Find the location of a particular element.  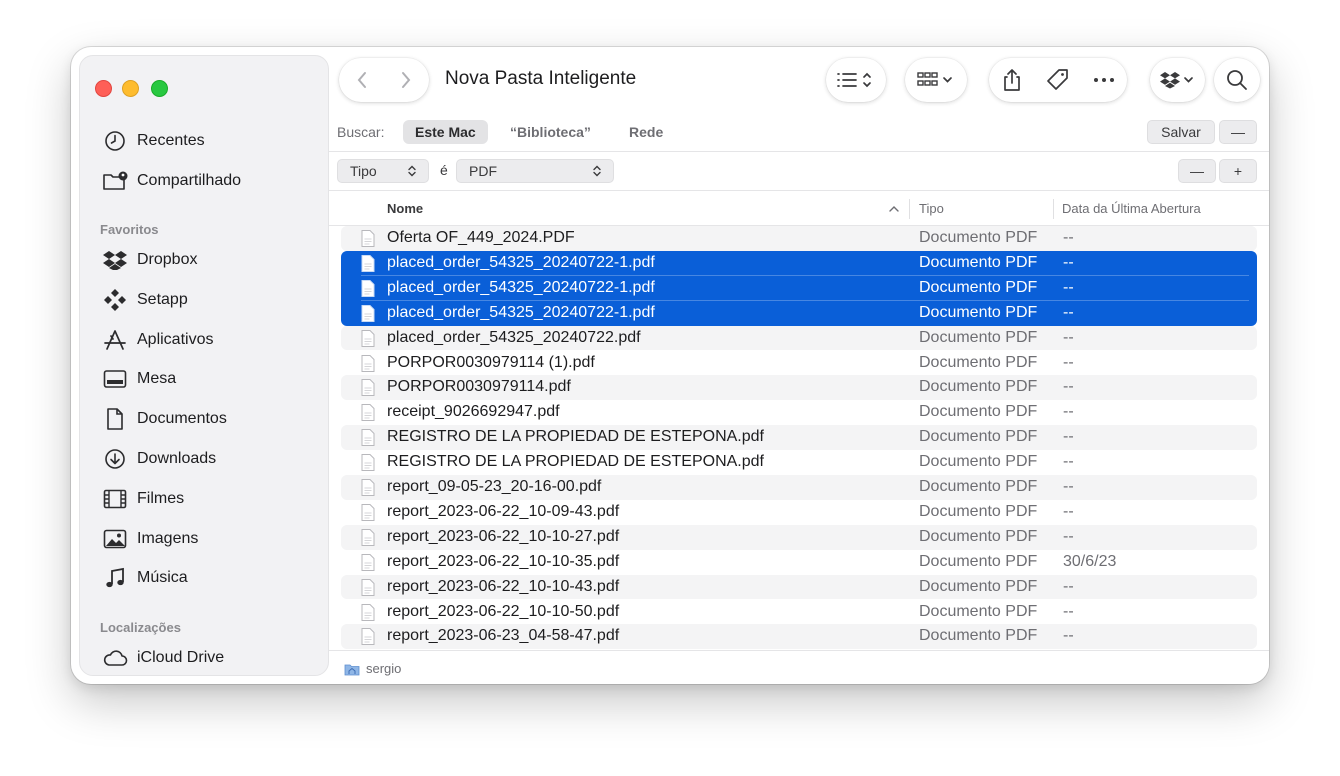

home-folder-icon is located at coordinates (352, 670).